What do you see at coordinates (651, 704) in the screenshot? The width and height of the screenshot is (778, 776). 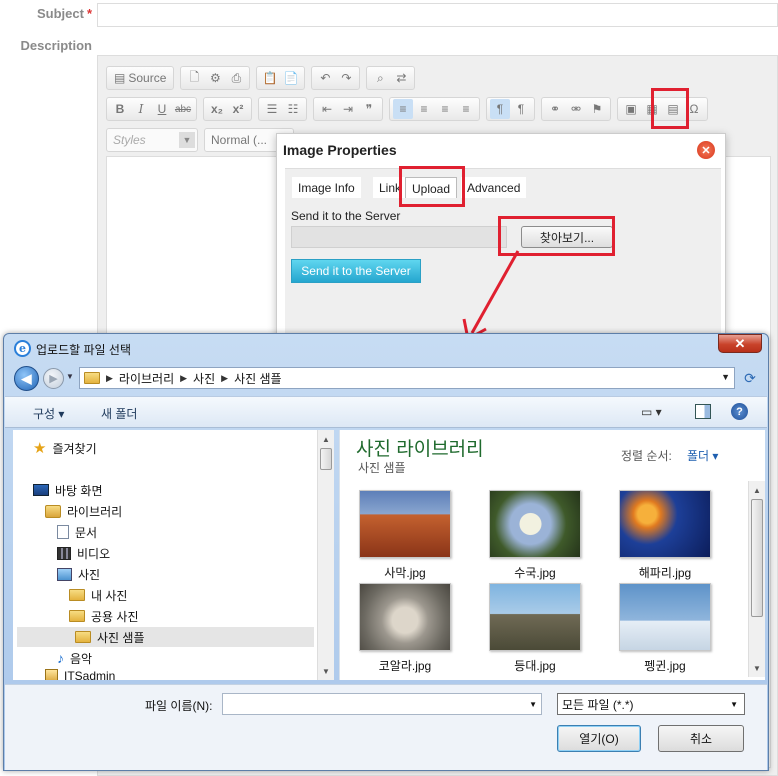 I see `file-type-select: 모든 파일 (*.*) ▼` at bounding box center [651, 704].